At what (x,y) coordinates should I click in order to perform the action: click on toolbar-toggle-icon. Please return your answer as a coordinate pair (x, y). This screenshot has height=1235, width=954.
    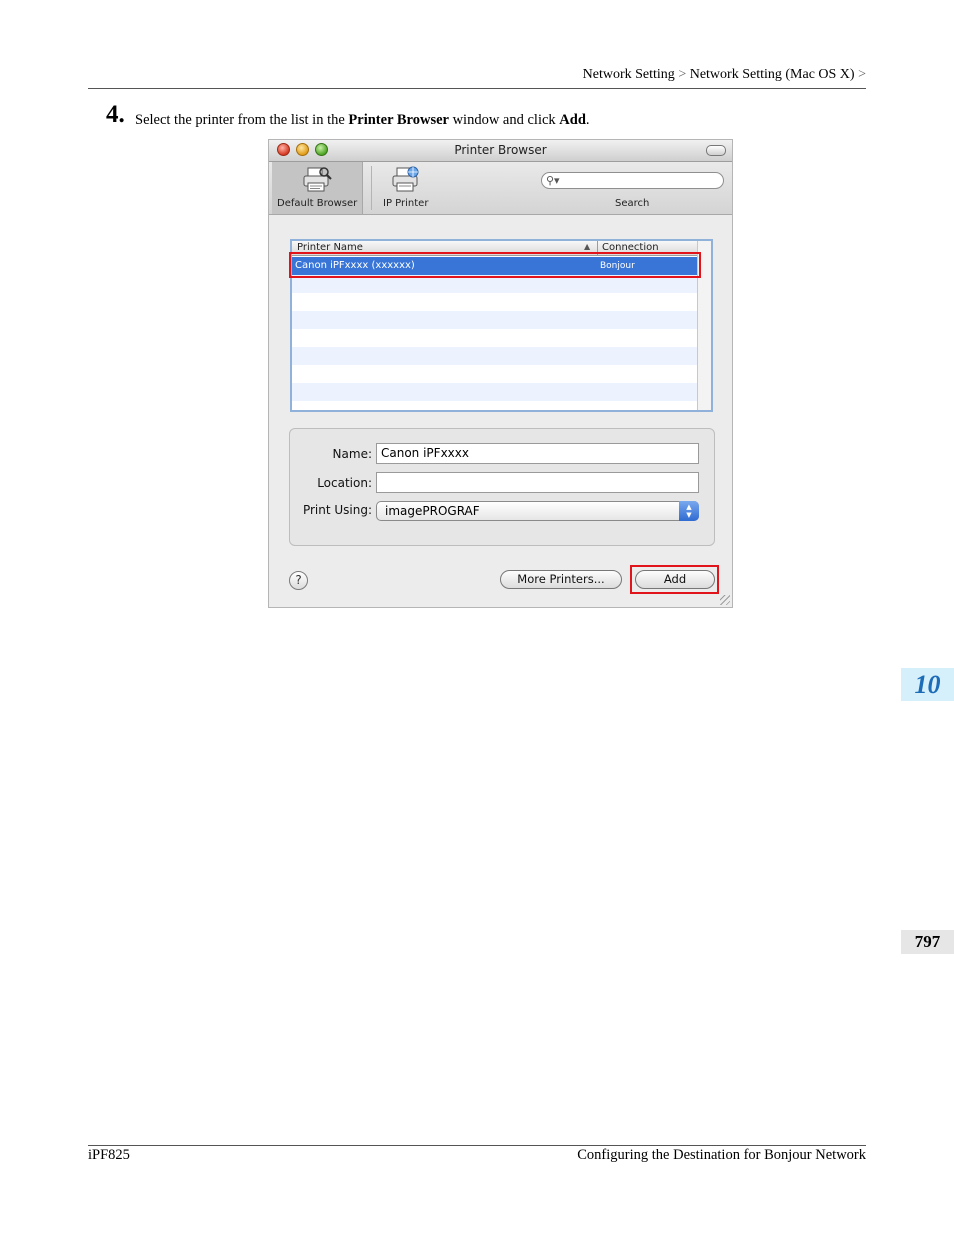
    Looking at the image, I should click on (716, 150).